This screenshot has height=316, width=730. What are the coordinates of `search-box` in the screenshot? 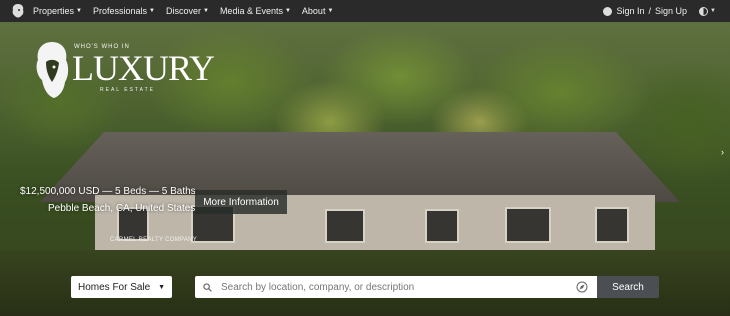 It's located at (396, 287).